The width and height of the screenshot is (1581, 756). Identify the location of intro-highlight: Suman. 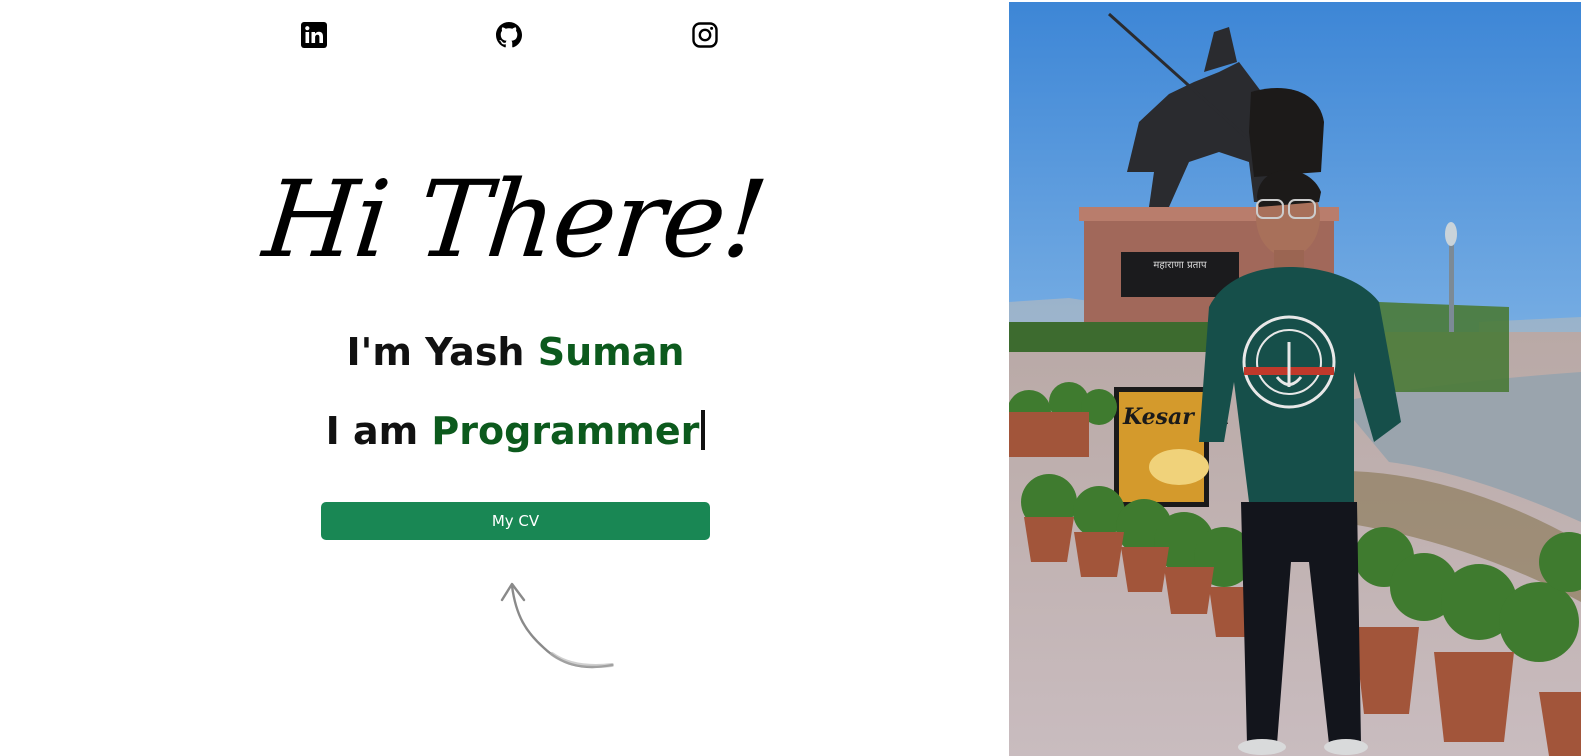
(611, 352).